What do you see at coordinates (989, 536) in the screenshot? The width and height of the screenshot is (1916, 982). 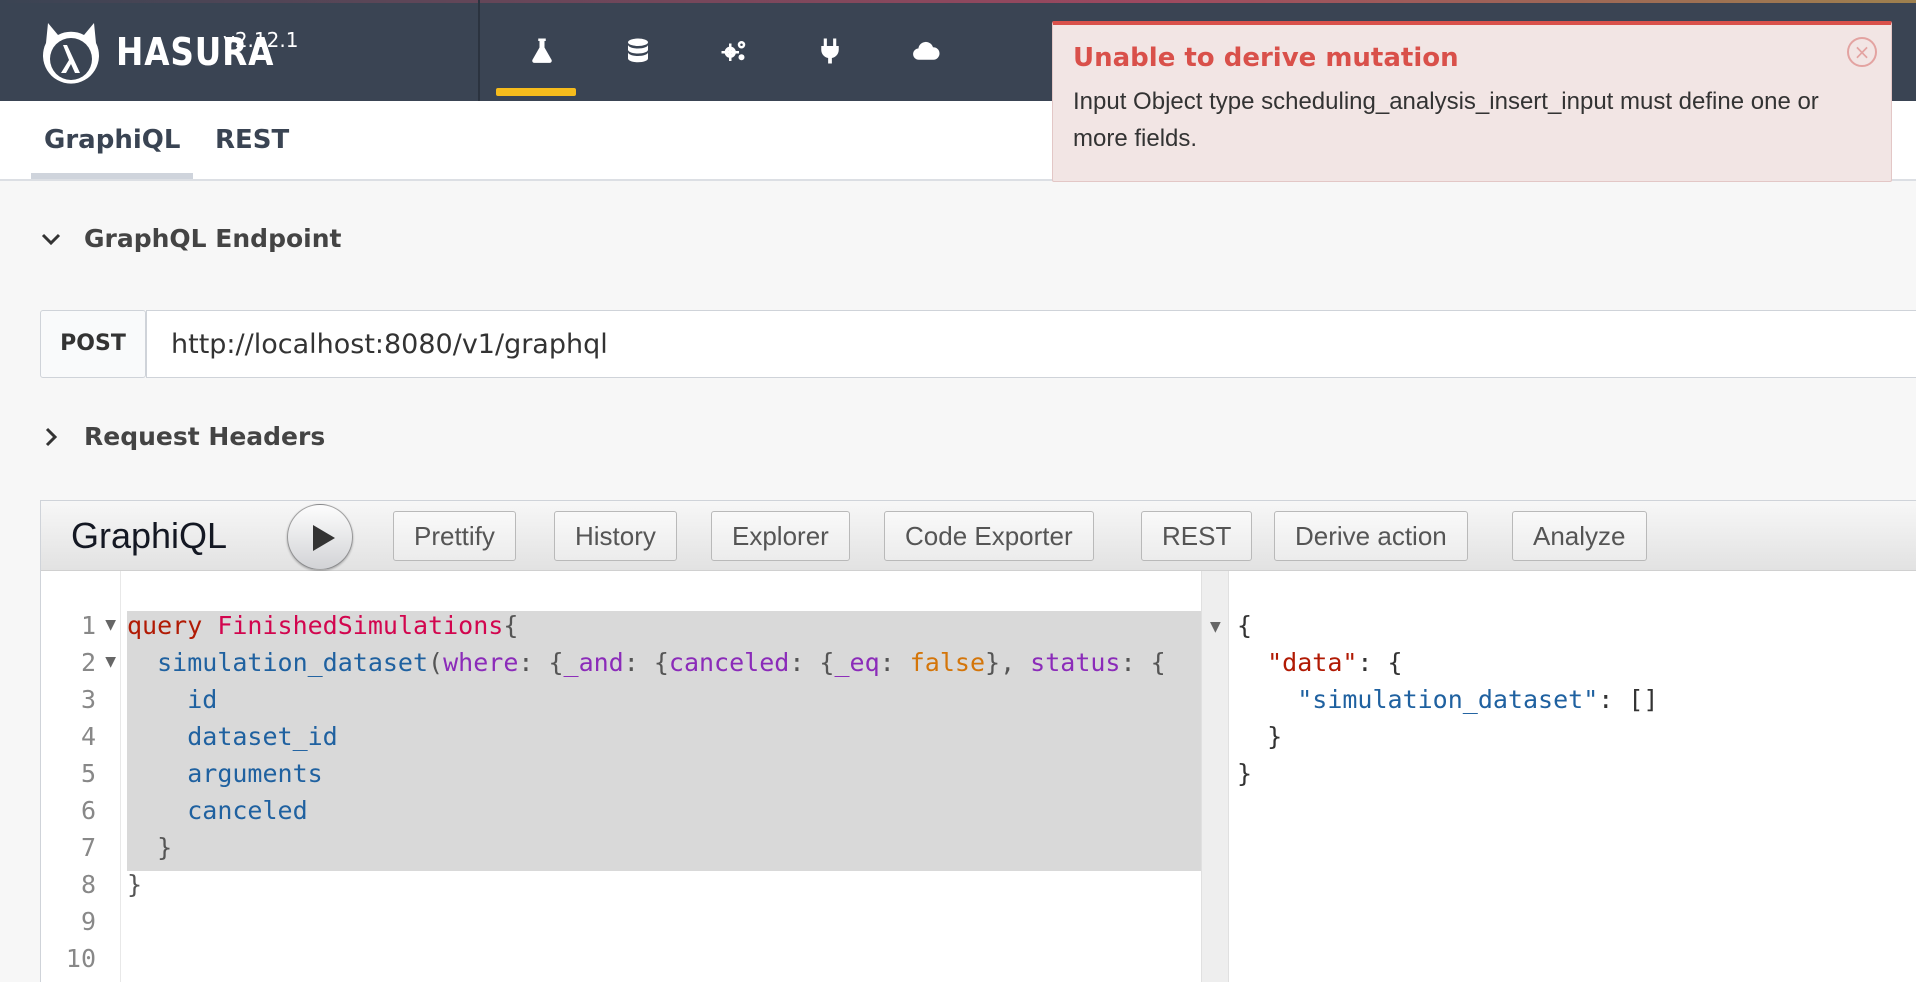 I see `code-exporter-button: Code Exporter` at bounding box center [989, 536].